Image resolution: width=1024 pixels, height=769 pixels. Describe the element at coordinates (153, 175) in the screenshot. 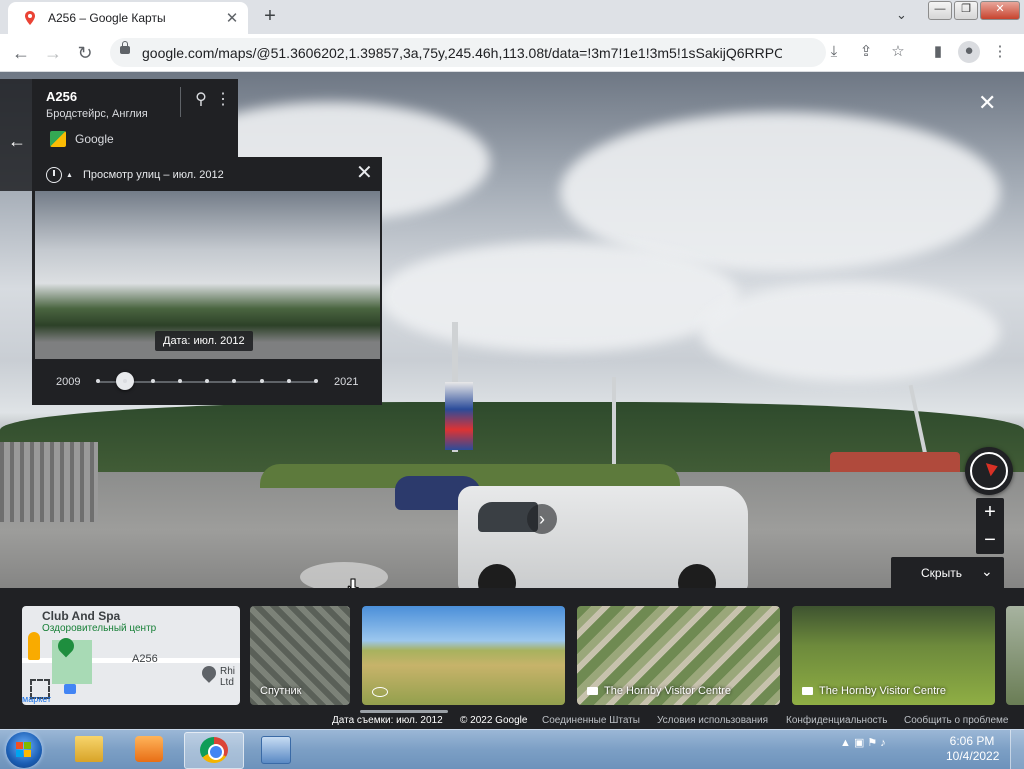

I see `time-machine-title: Просмотр улиц – июл. 2012` at that location.